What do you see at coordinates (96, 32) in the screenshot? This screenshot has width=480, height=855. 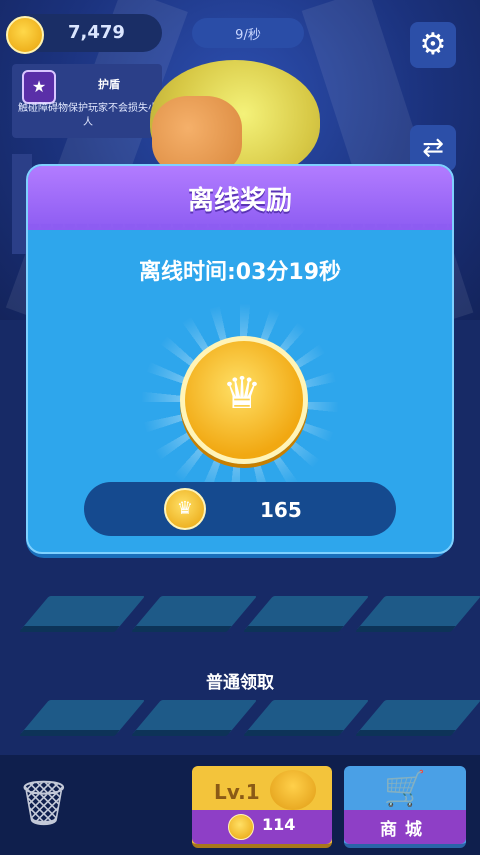 I see `coin-amount: 7,479` at bounding box center [96, 32].